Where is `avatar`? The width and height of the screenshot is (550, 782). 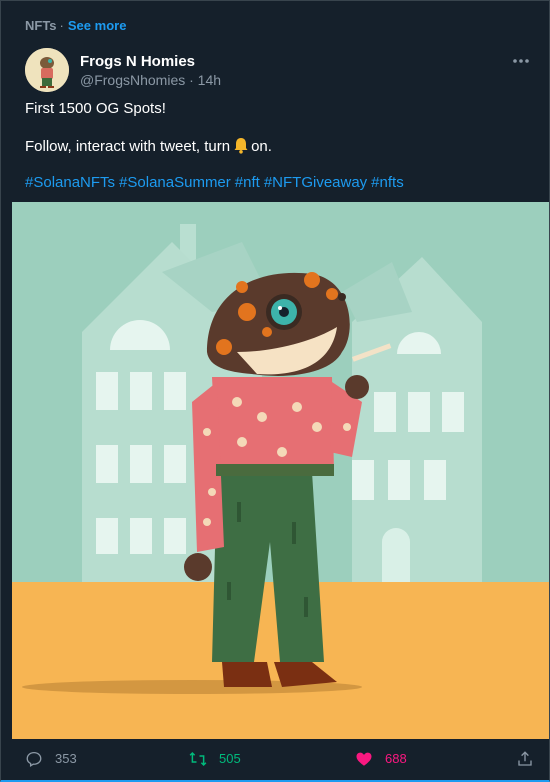
avatar is located at coordinates (47, 70).